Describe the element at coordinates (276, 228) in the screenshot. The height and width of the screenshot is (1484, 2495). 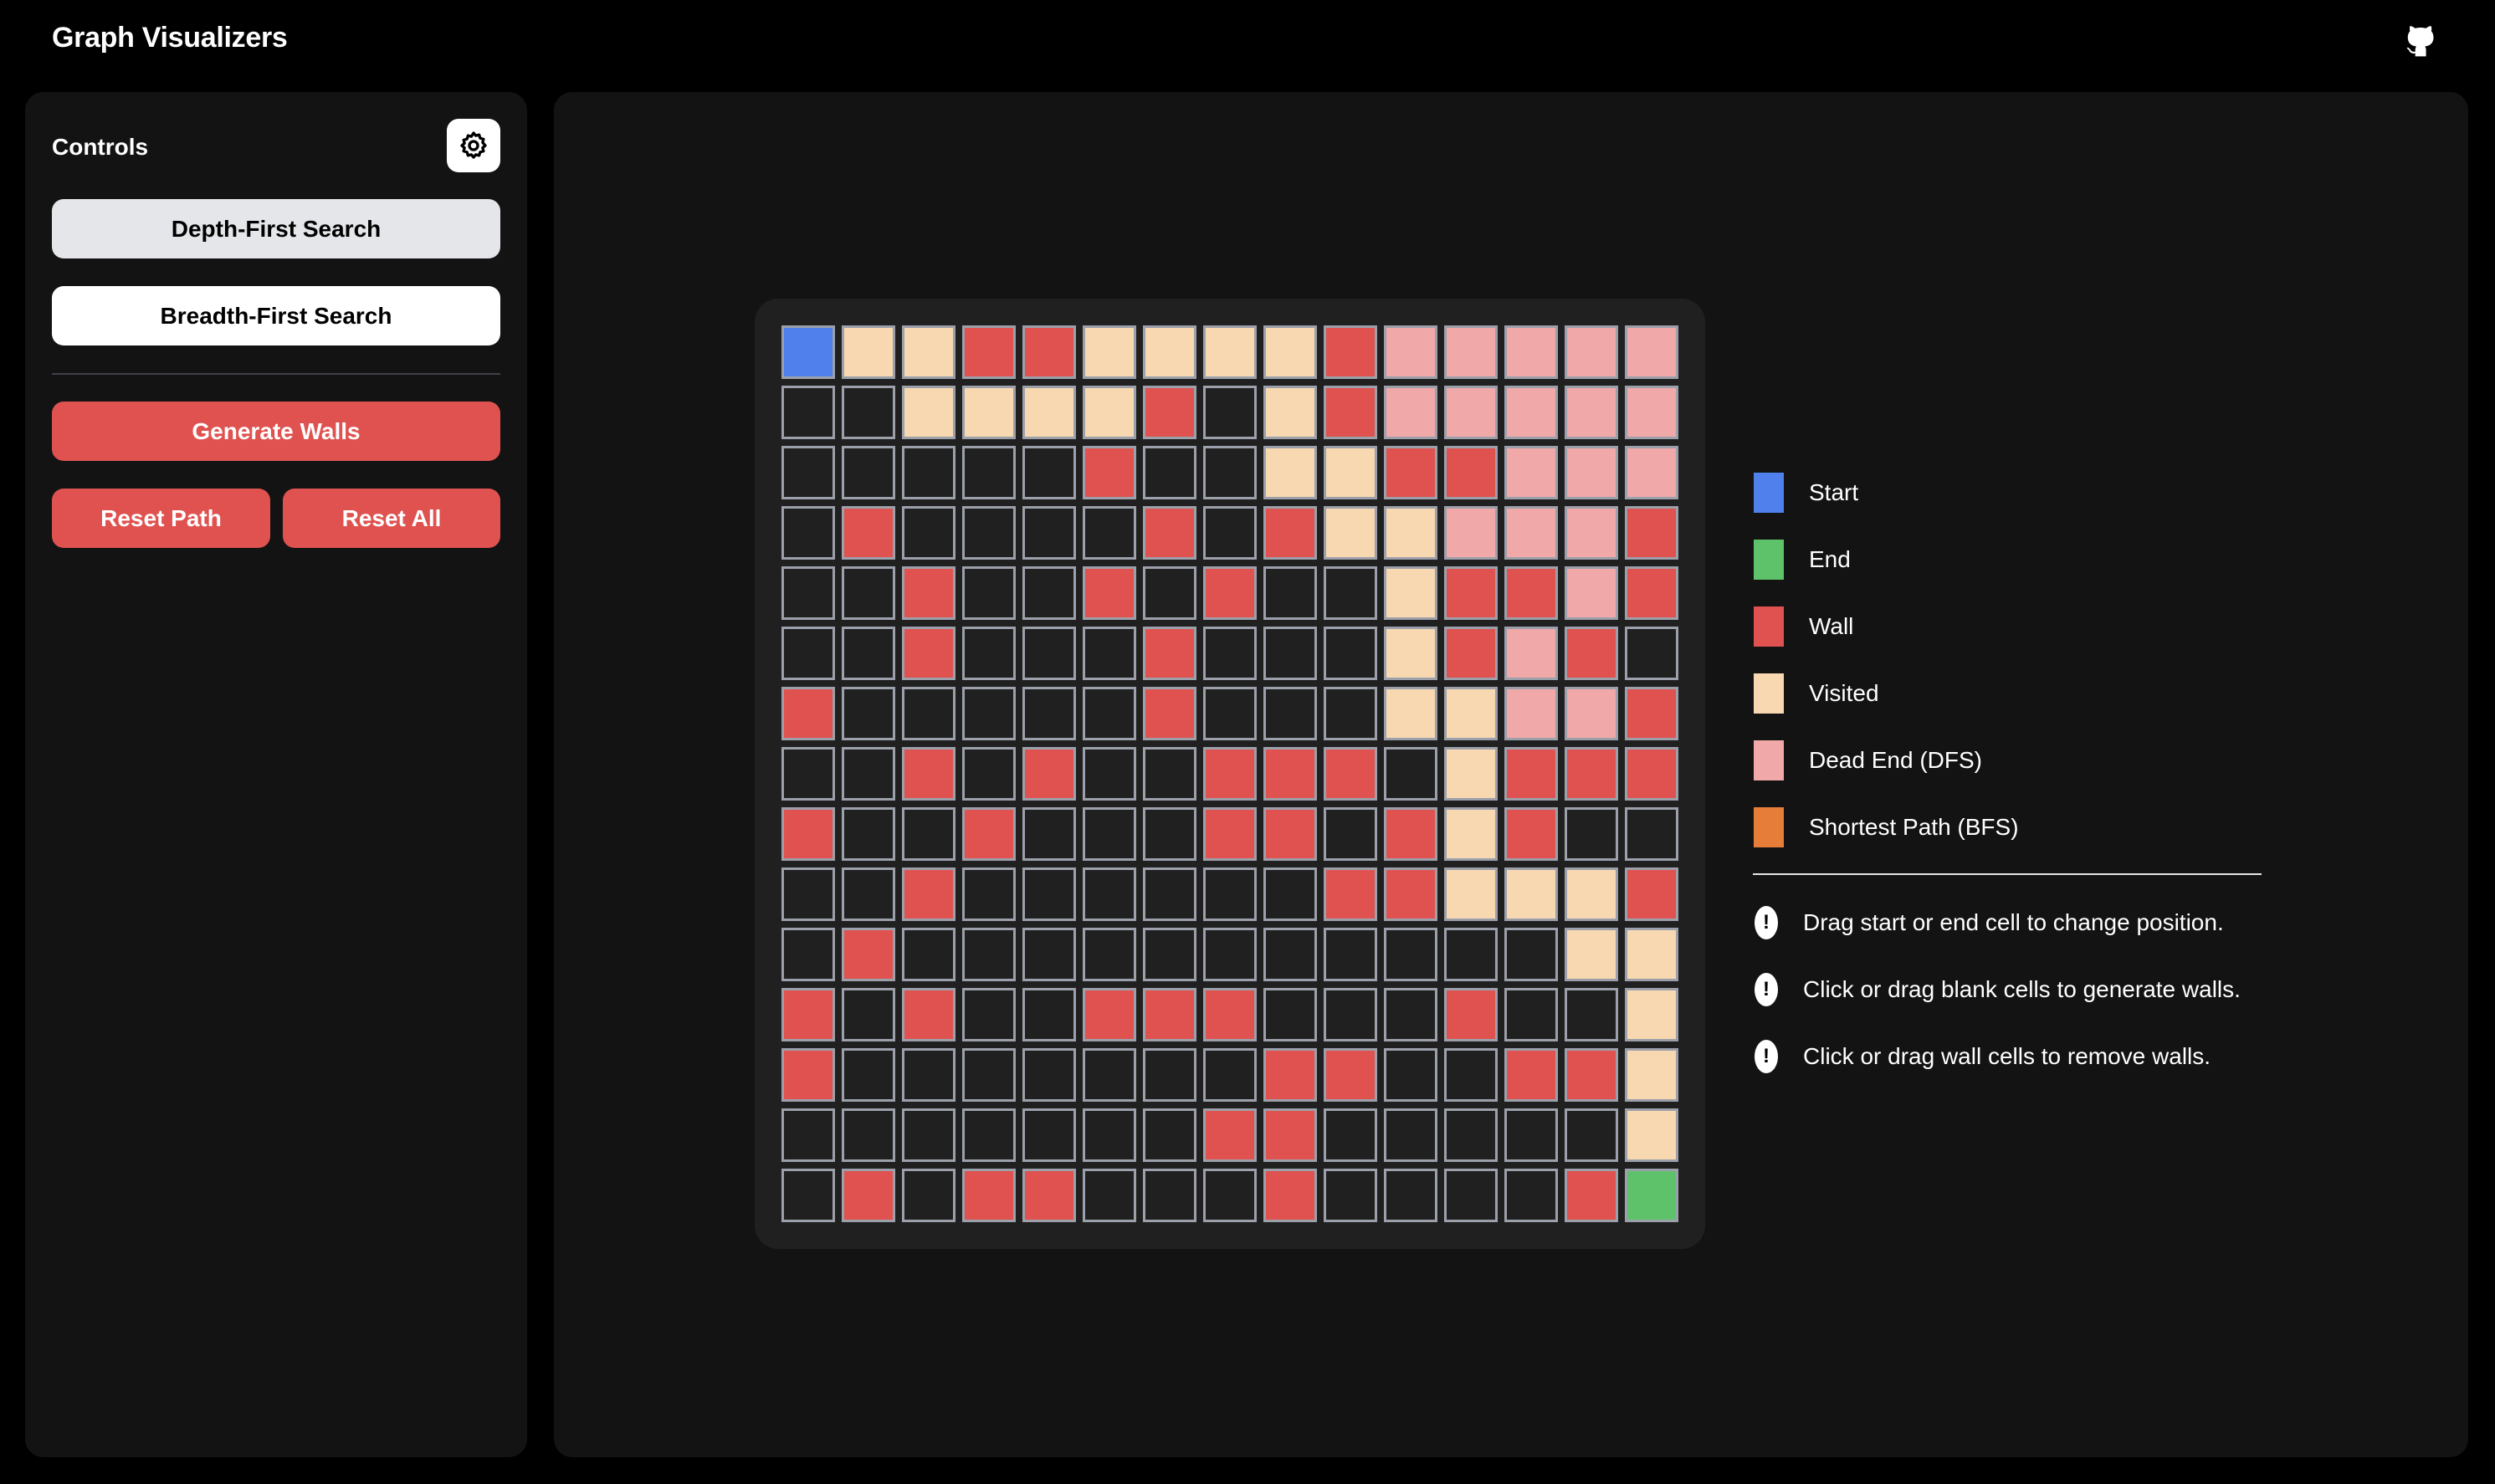
I see `dfs-button: Depth-First Search` at that location.